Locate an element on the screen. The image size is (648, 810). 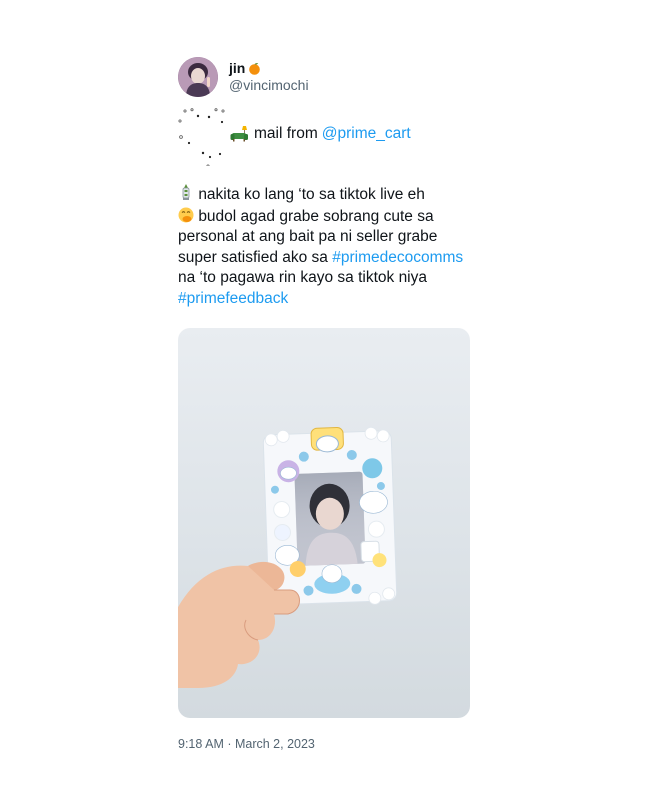
body-line-3: na ‘to pagawa rin kayo sa tiktok niya is located at coordinates (302, 277).